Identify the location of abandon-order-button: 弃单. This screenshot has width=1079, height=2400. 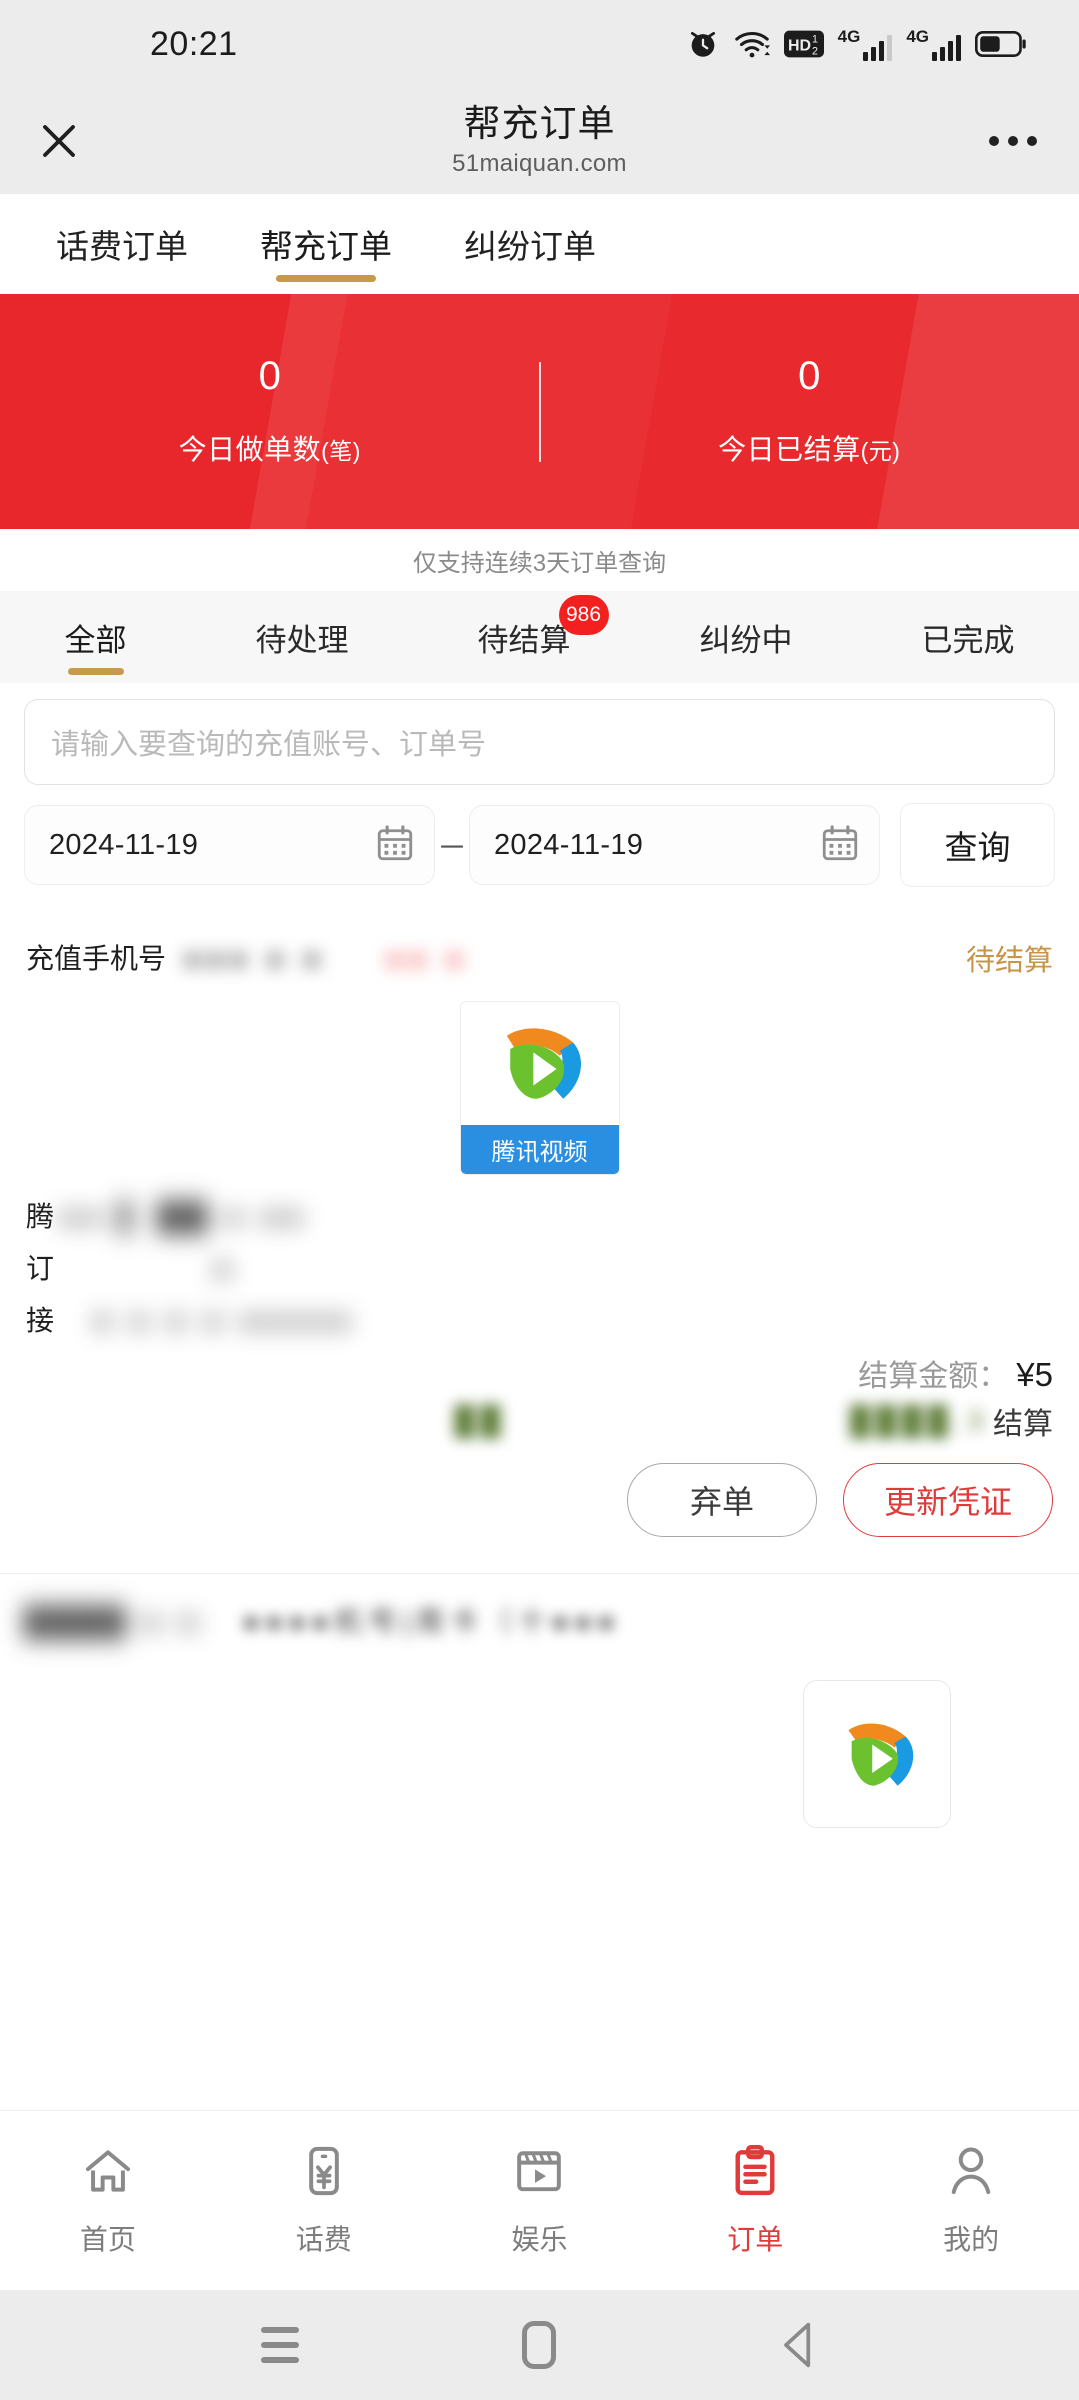
(721, 1500).